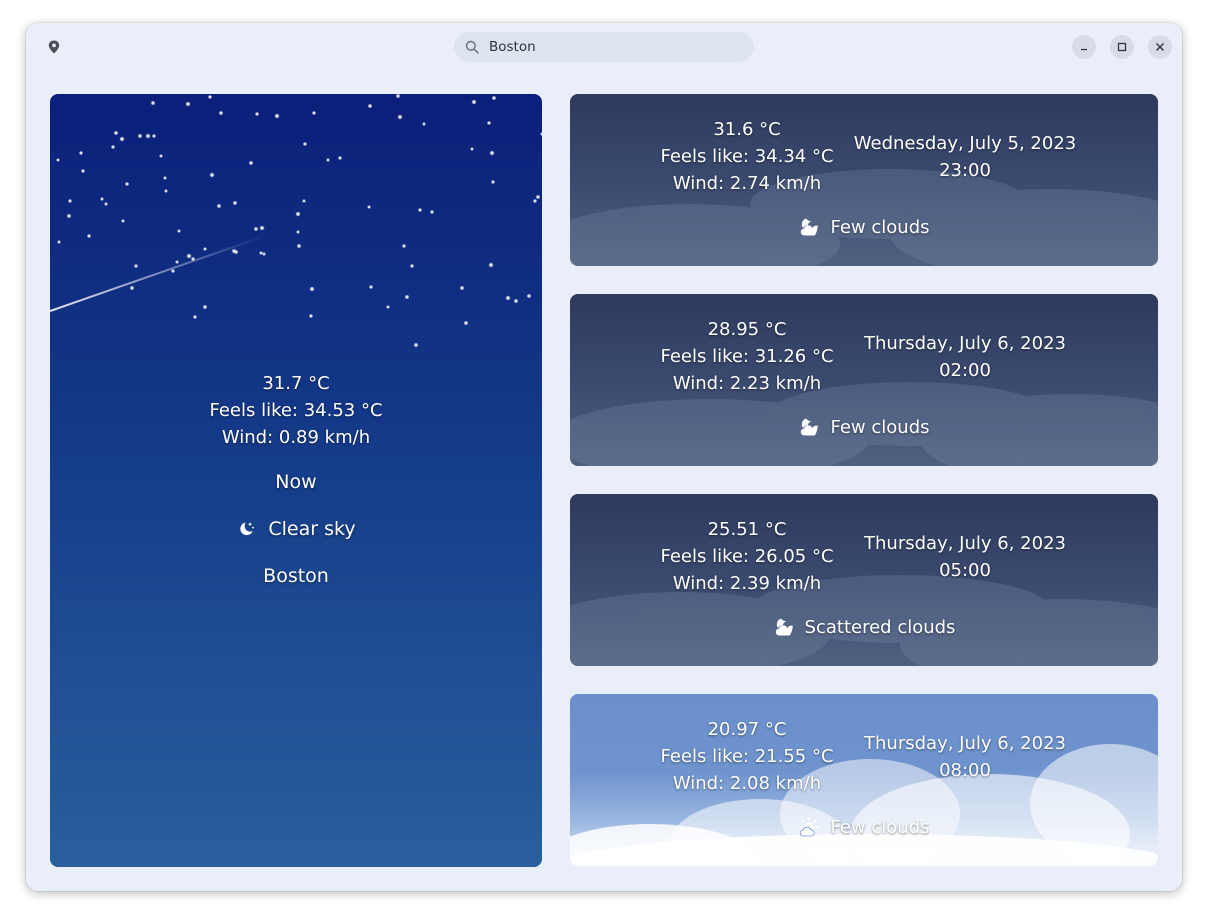  Describe the element at coordinates (246, 529) in the screenshot. I see `moon-stars-icon` at that location.